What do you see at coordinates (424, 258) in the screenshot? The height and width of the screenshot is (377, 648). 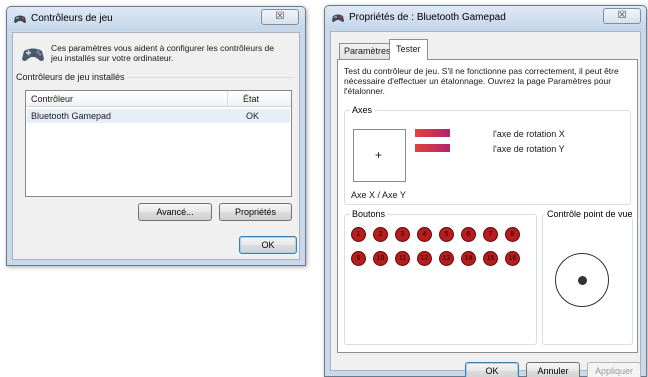 I see `button-indicator-12: 12` at bounding box center [424, 258].